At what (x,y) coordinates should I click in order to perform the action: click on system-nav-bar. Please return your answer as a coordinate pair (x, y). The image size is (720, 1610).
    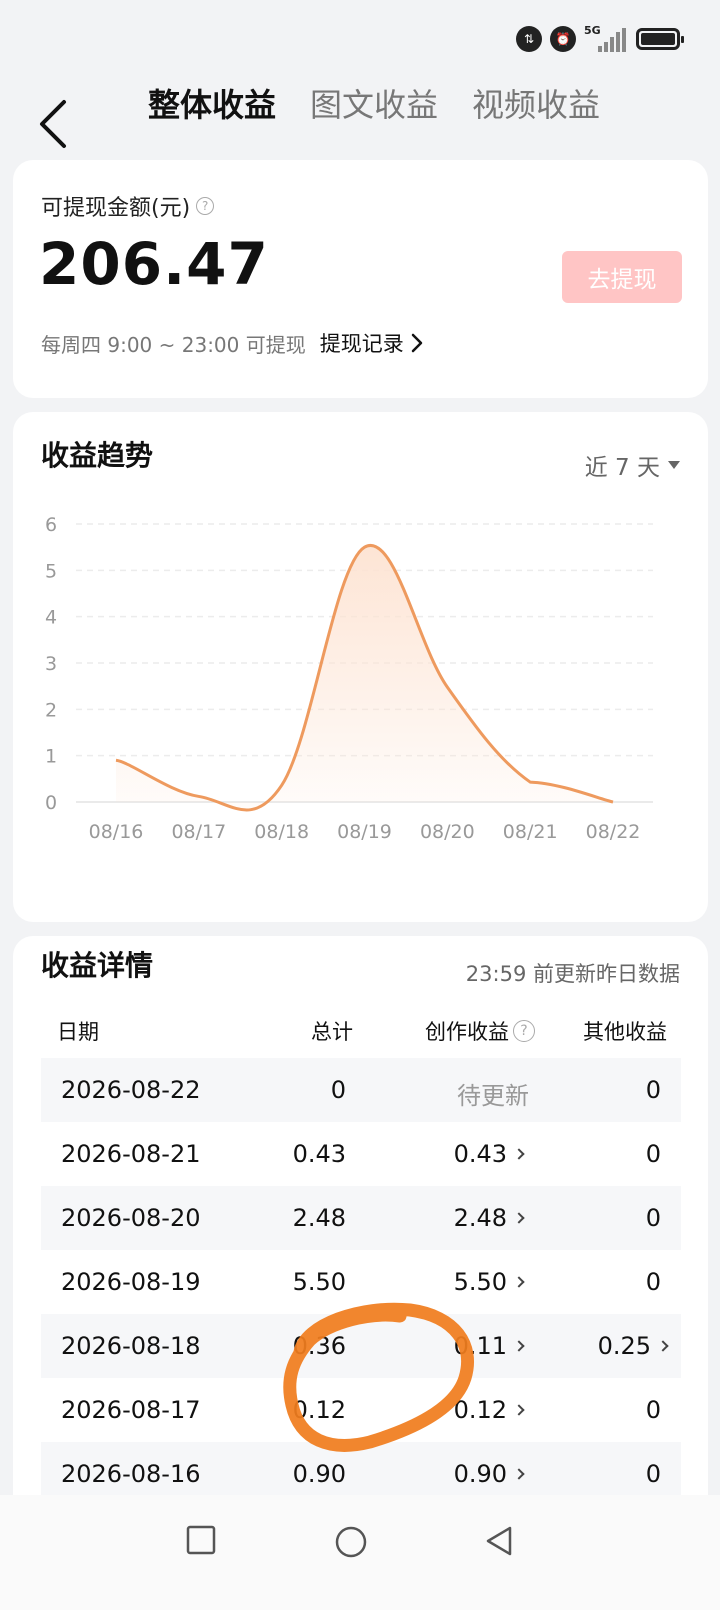
    Looking at the image, I should click on (360, 1552).